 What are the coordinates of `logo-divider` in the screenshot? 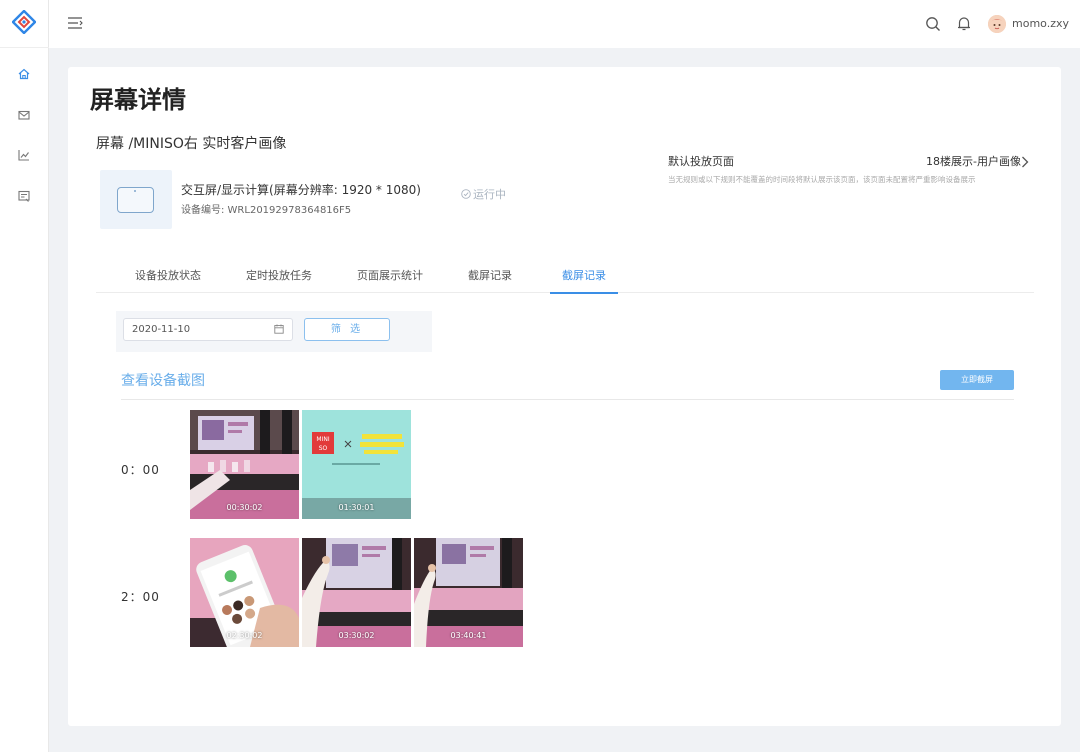 It's located at (24, 47).